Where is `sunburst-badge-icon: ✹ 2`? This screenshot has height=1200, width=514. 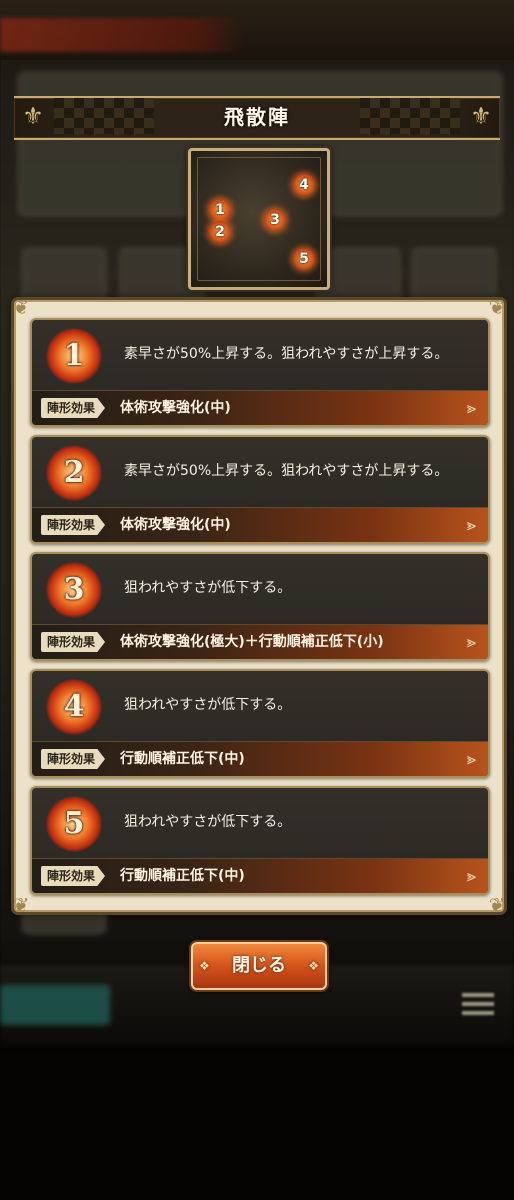 sunburst-badge-icon: ✹ 2 is located at coordinates (74, 473).